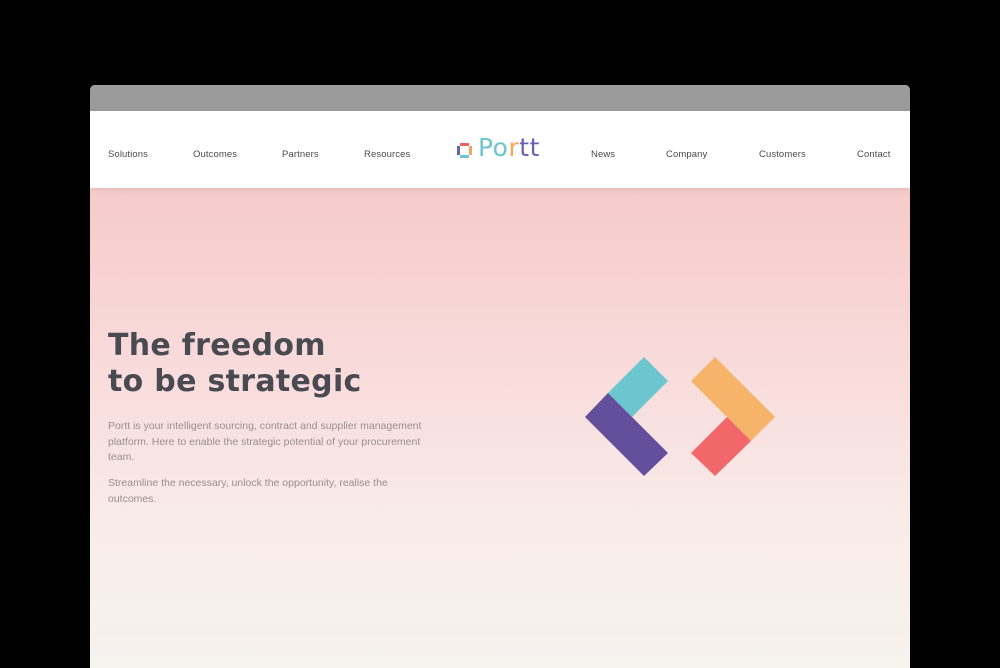 This screenshot has width=1000, height=668. What do you see at coordinates (509, 147) in the screenshot?
I see `logo-wordmark: Portt` at bounding box center [509, 147].